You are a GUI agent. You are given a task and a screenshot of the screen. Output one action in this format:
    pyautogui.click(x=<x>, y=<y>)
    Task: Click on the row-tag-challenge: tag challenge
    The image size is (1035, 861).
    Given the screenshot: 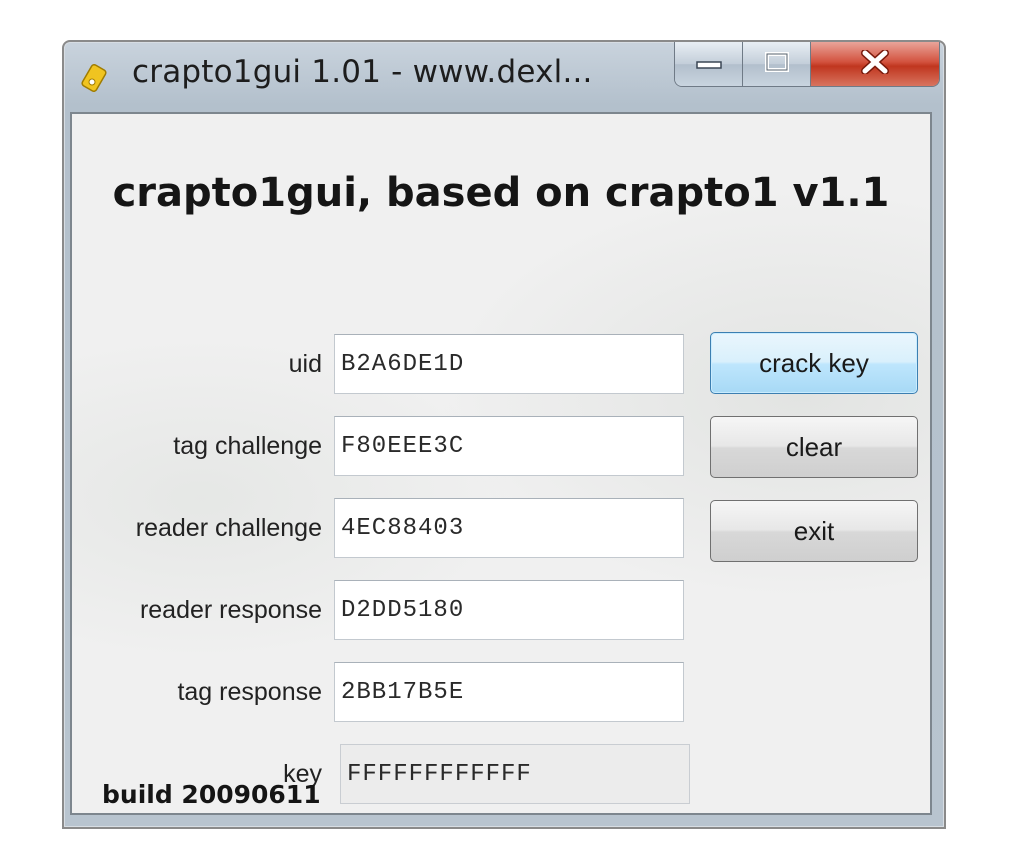 What is the action you would take?
    pyautogui.click(x=197, y=448)
    